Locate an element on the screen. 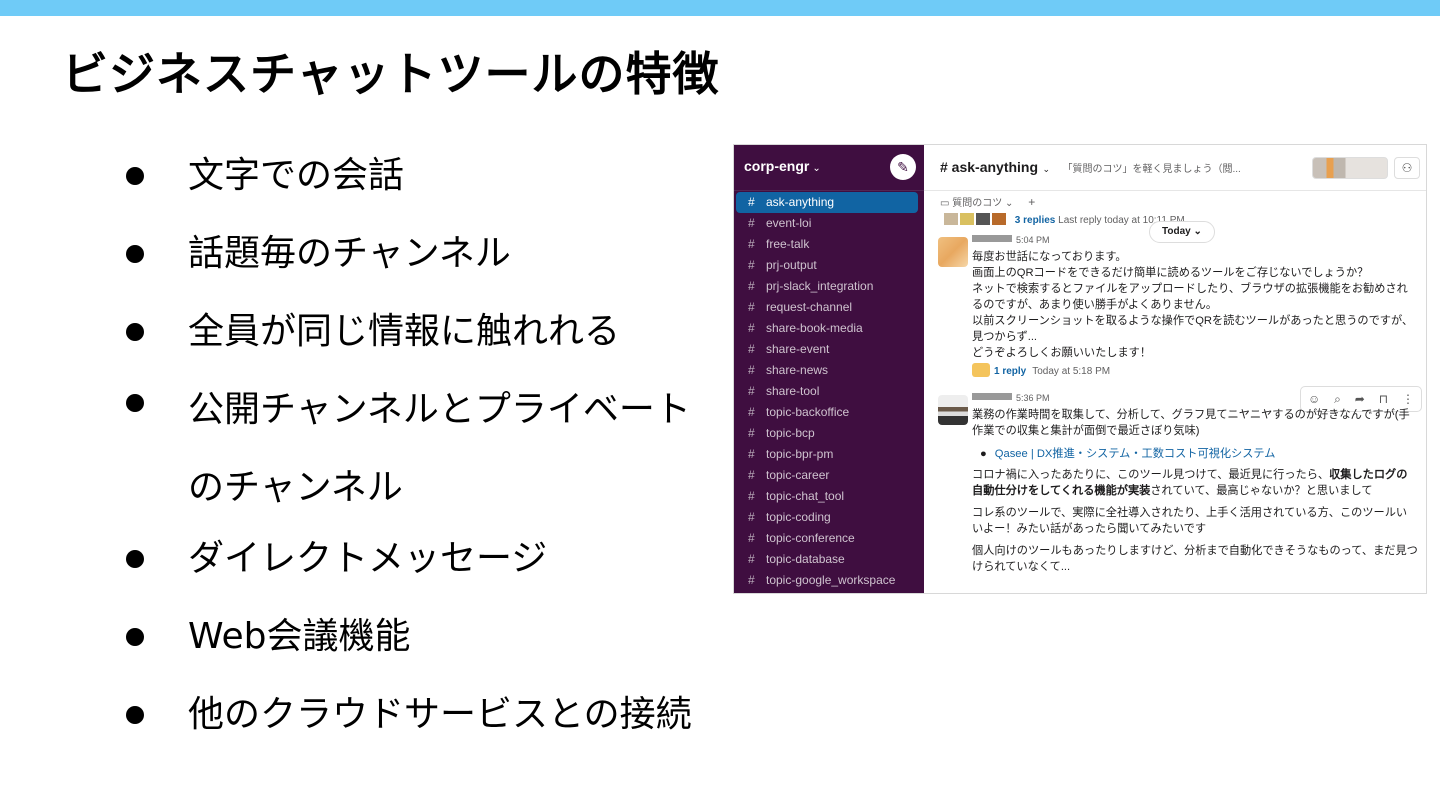 This screenshot has height=810, width=1440. channel-label: free-talk is located at coordinates (788, 244).